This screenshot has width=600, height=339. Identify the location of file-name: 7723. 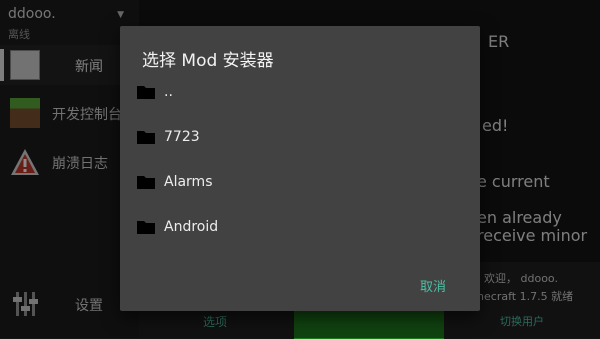
(182, 137).